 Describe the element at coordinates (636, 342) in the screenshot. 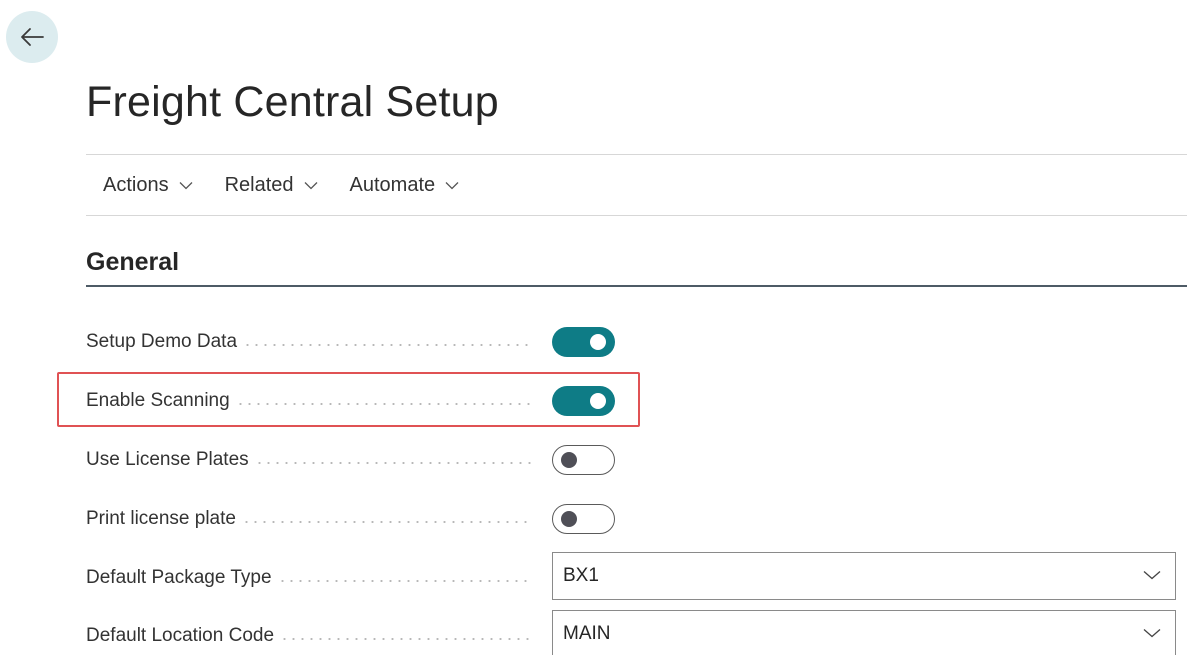

I see `field-setup-demo-data: Setup Demo Data` at that location.